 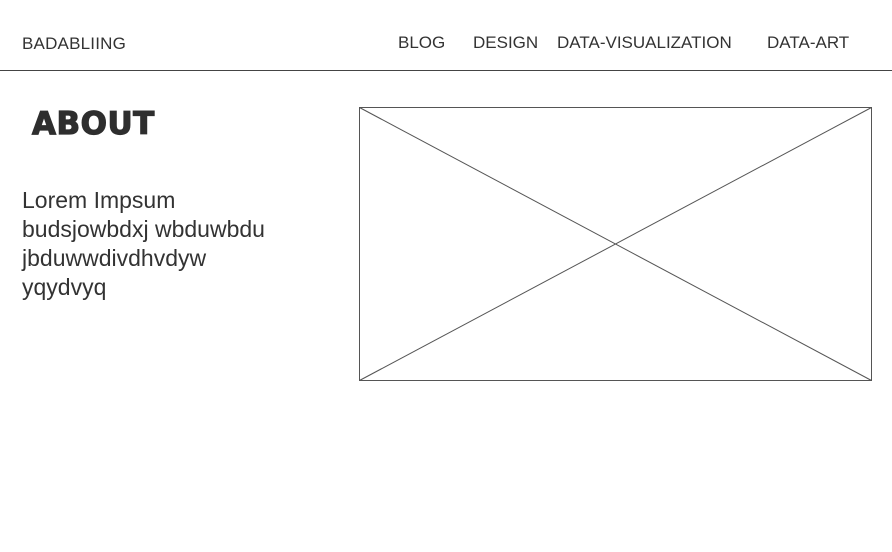 I want to click on about-line: jbduwwdivdhvdyw, so click(x=114, y=258).